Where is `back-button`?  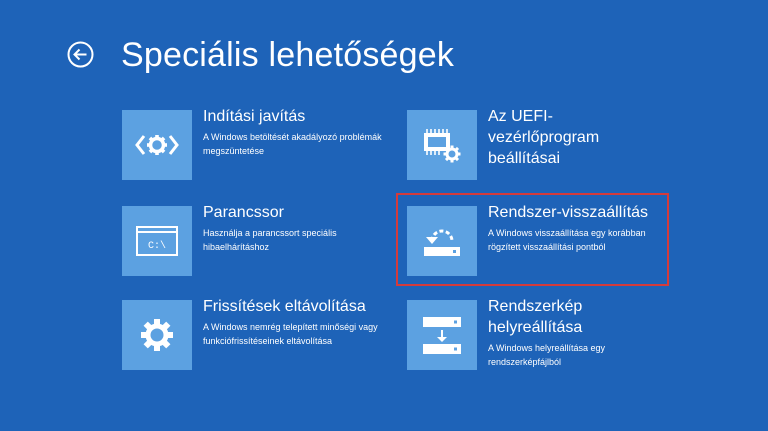 back-button is located at coordinates (80, 54).